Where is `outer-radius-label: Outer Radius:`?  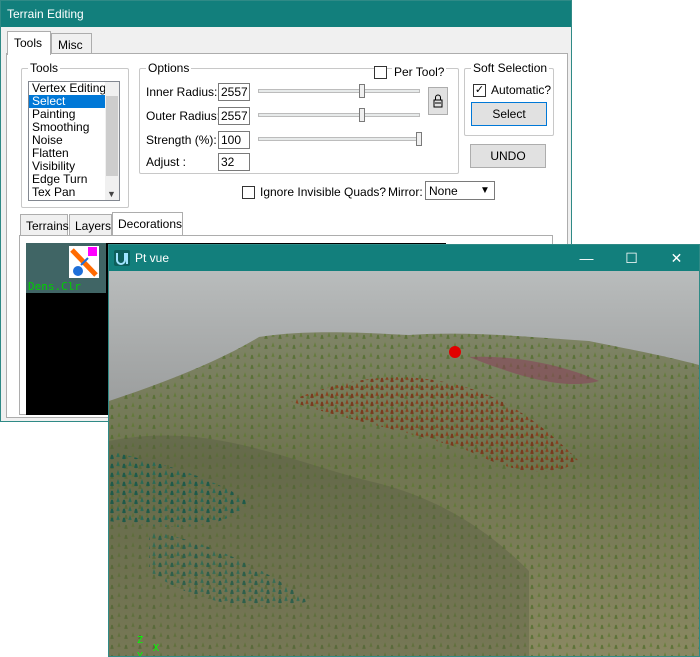
outer-radius-label: Outer Radius: is located at coordinates (183, 116).